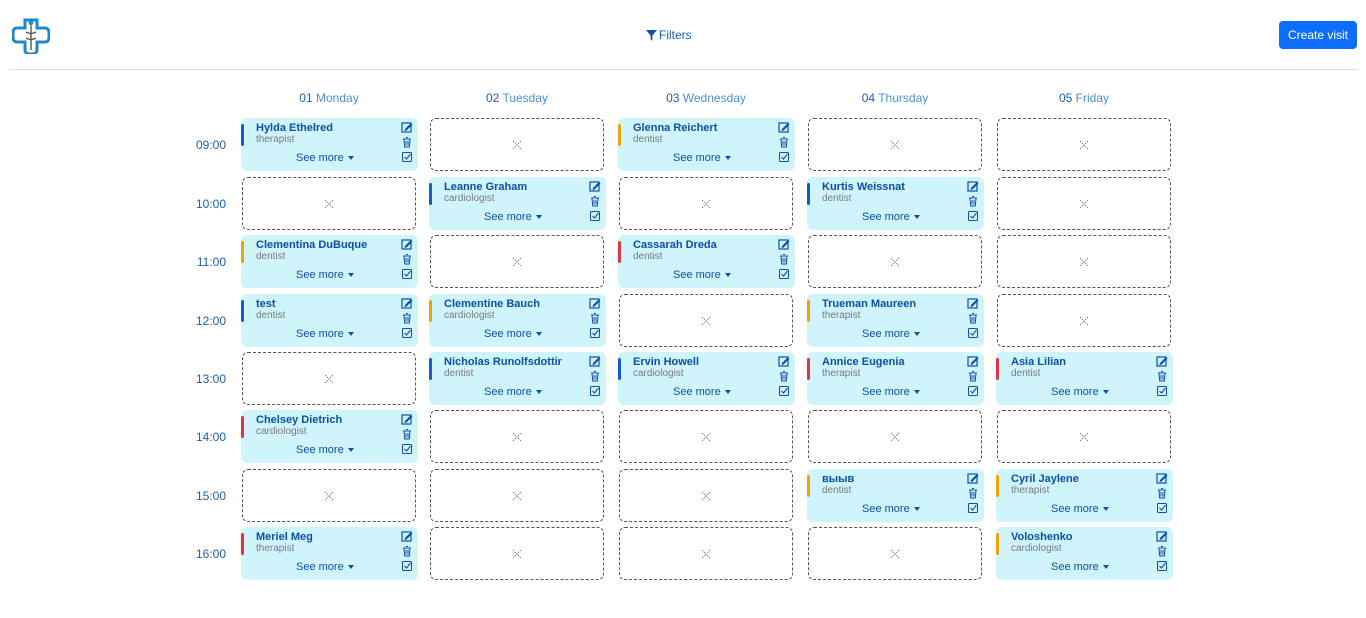 Image resolution: width=1366 pixels, height=618 pixels. What do you see at coordinates (1084, 553) in the screenshot?
I see `visit-card: Voloshenko cardiologist See more` at bounding box center [1084, 553].